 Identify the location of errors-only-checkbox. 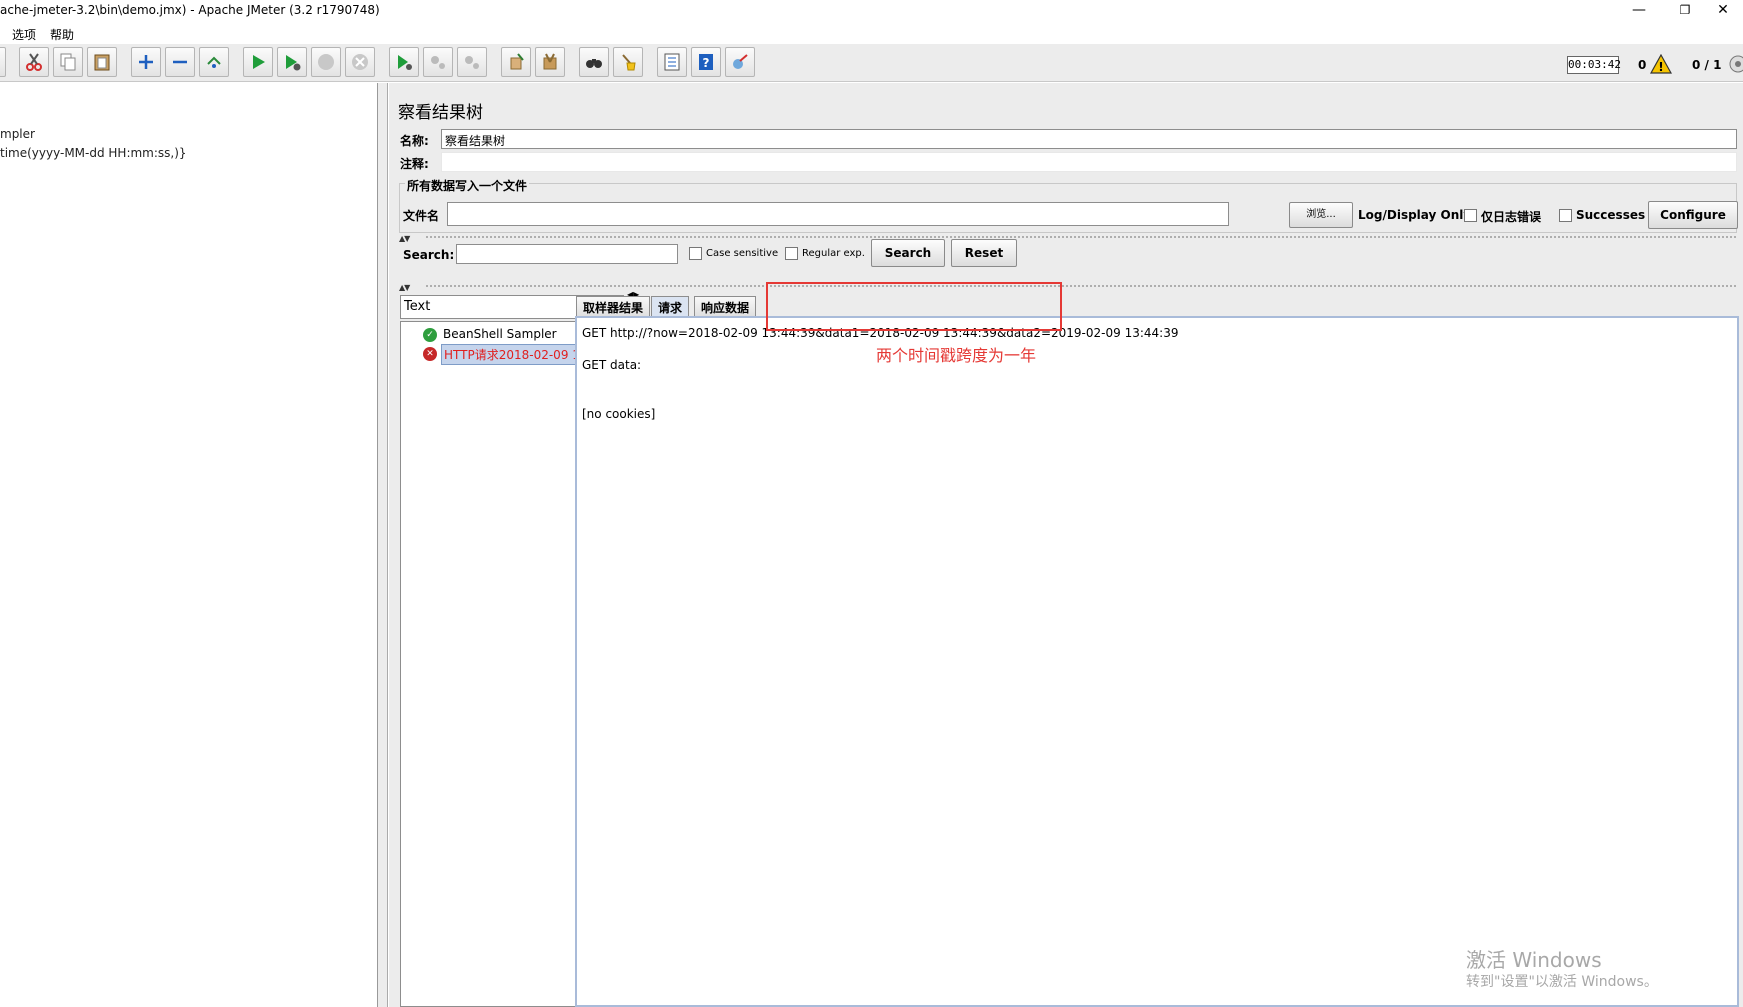
(1470, 215).